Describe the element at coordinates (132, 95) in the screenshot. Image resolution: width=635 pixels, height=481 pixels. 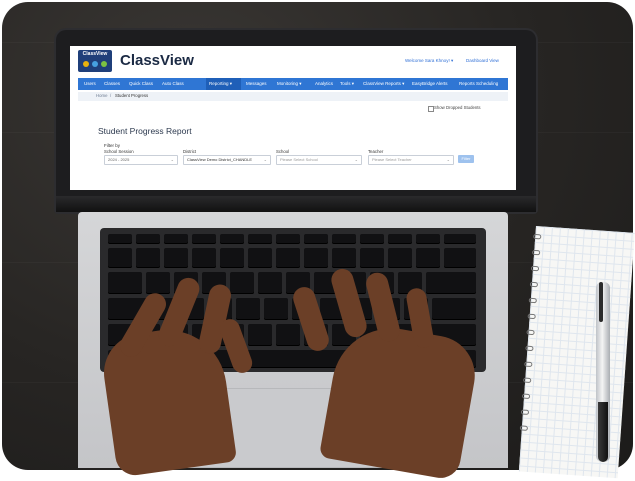
I see `breadcrumb-current: Student Progress` at that location.